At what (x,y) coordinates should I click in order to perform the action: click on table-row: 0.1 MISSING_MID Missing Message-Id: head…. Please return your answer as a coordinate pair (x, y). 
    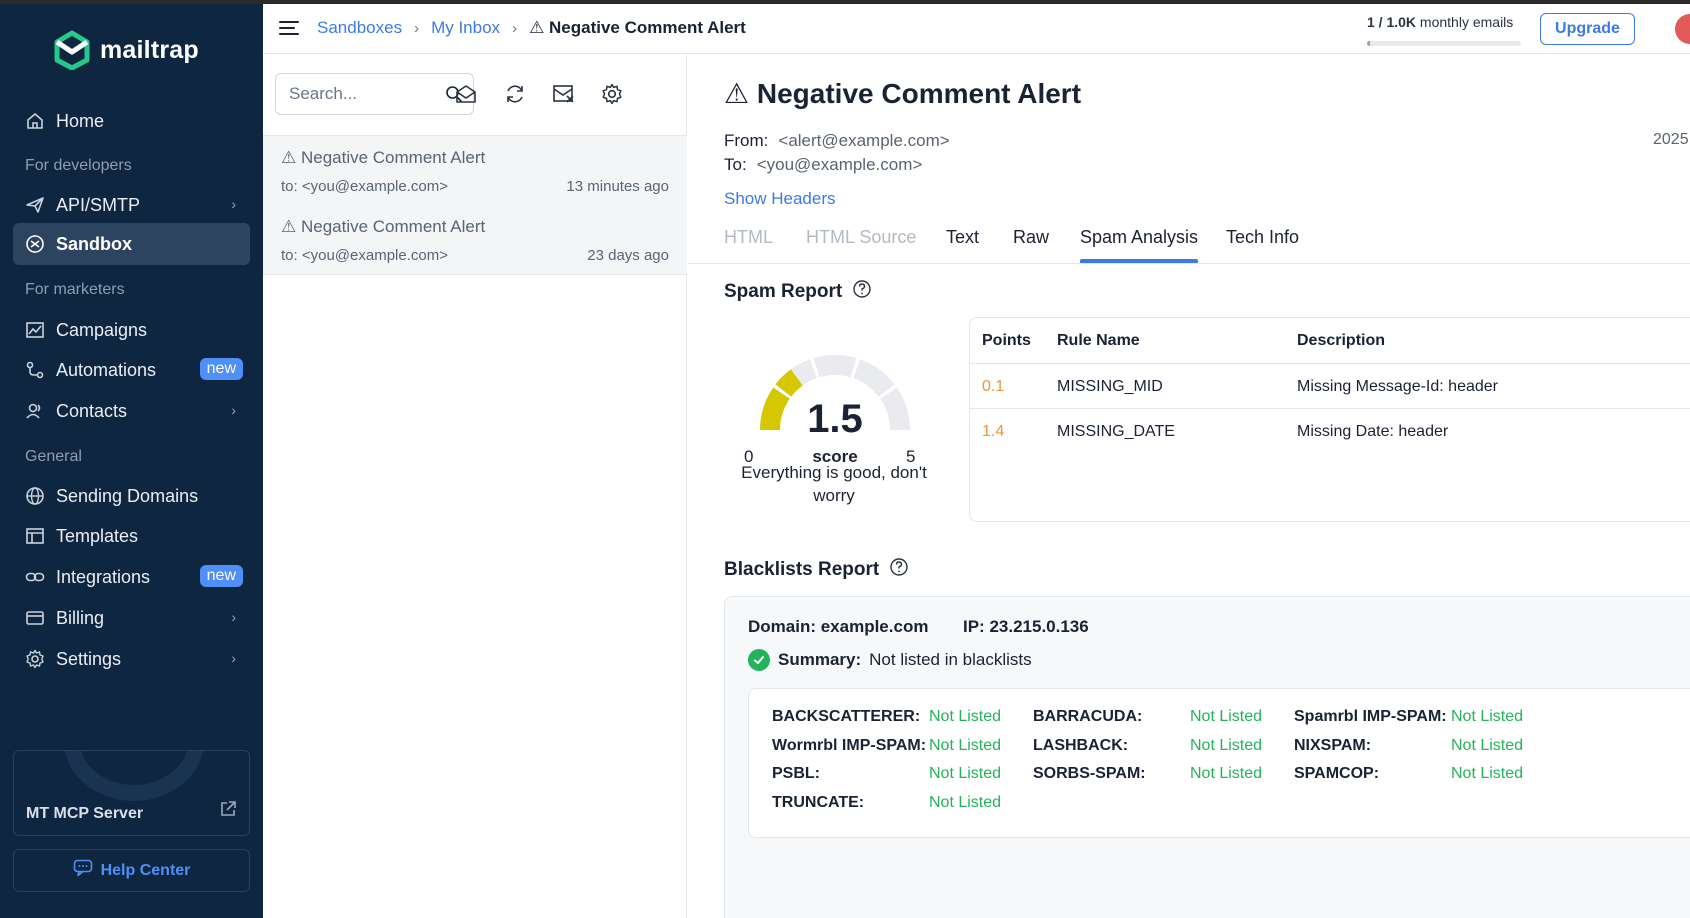
    Looking at the image, I should click on (1330, 386).